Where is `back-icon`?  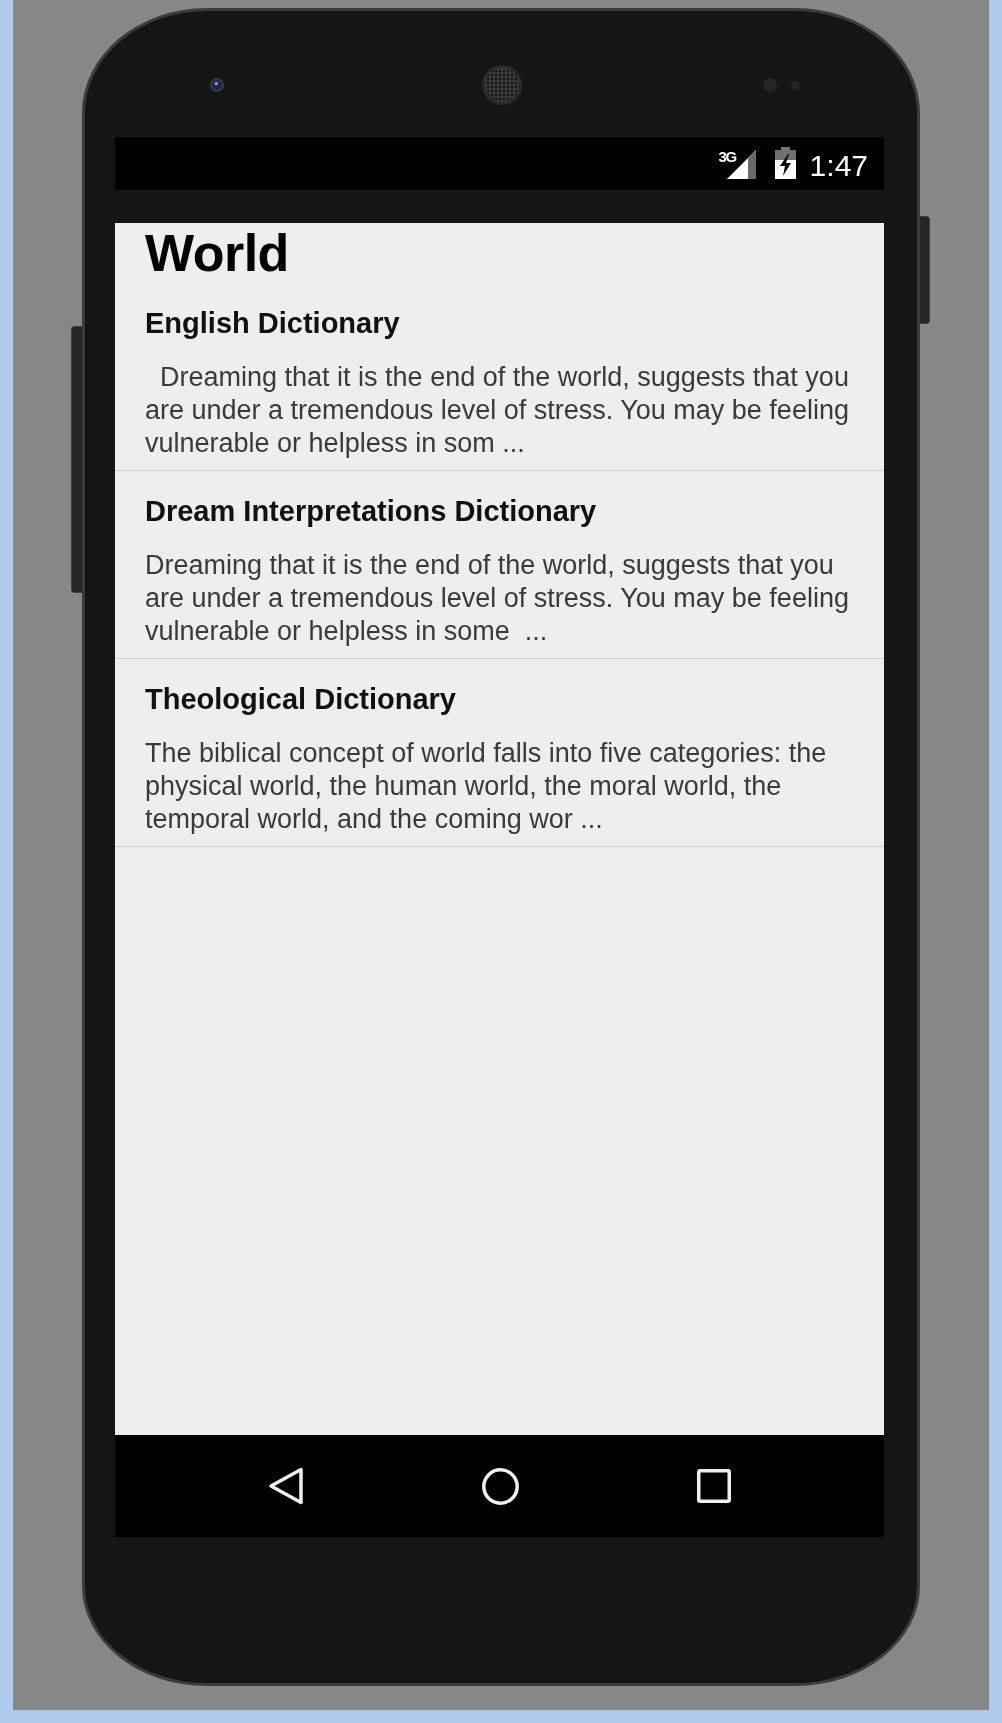
back-icon is located at coordinates (286, 1486).